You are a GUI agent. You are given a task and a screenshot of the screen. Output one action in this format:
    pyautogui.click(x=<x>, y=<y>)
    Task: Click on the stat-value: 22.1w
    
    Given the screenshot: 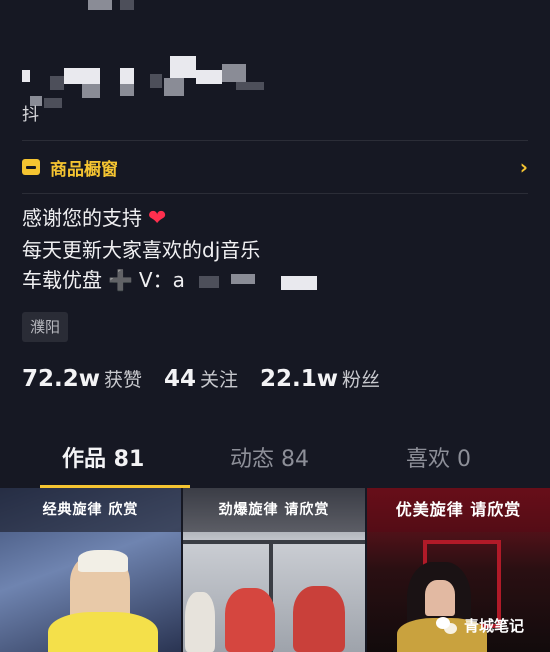 What is the action you would take?
    pyautogui.click(x=299, y=379)
    